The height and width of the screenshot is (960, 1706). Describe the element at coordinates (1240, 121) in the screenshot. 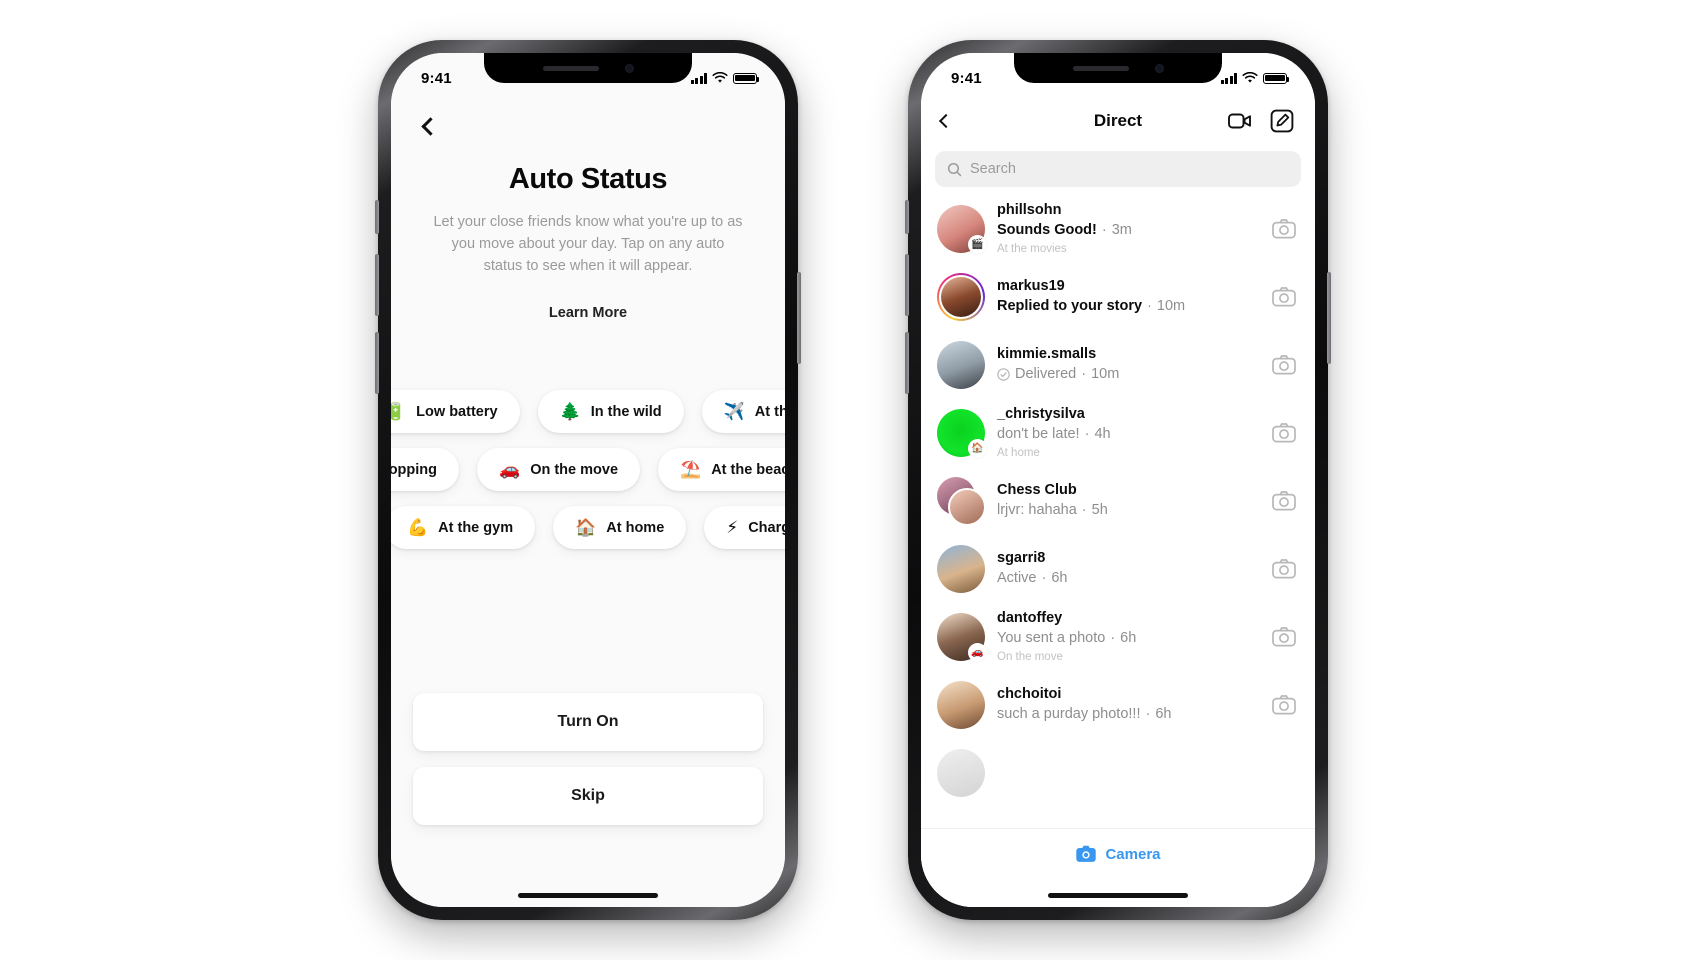

I see `video-camera-icon` at that location.